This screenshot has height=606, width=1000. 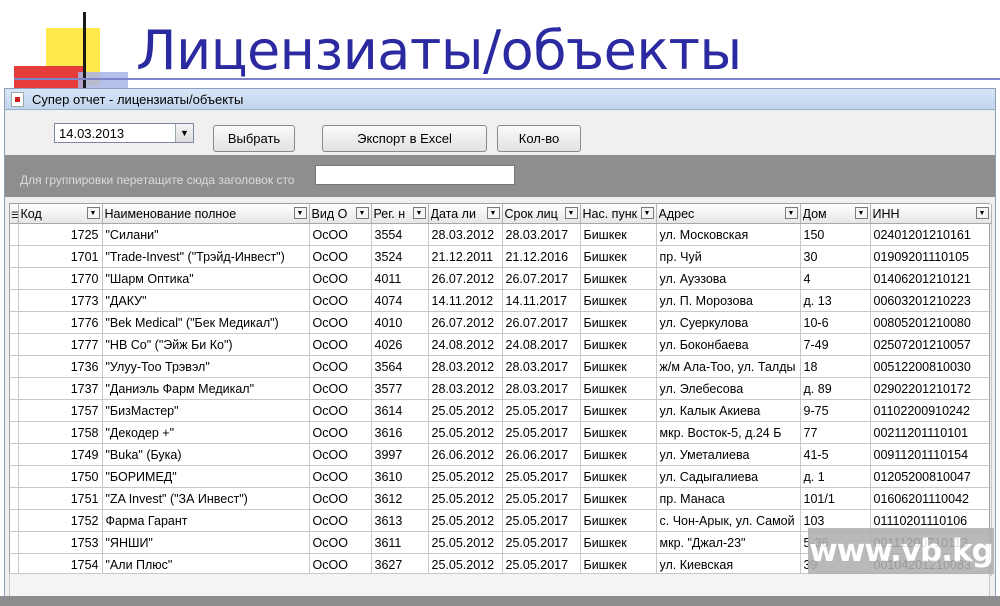 What do you see at coordinates (60, 476) in the screenshot?
I see `table-cell: 1750` at bounding box center [60, 476].